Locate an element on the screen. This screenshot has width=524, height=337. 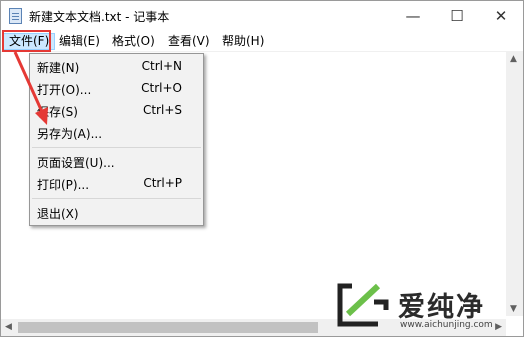
minimize-button: — is located at coordinates (413, 16).